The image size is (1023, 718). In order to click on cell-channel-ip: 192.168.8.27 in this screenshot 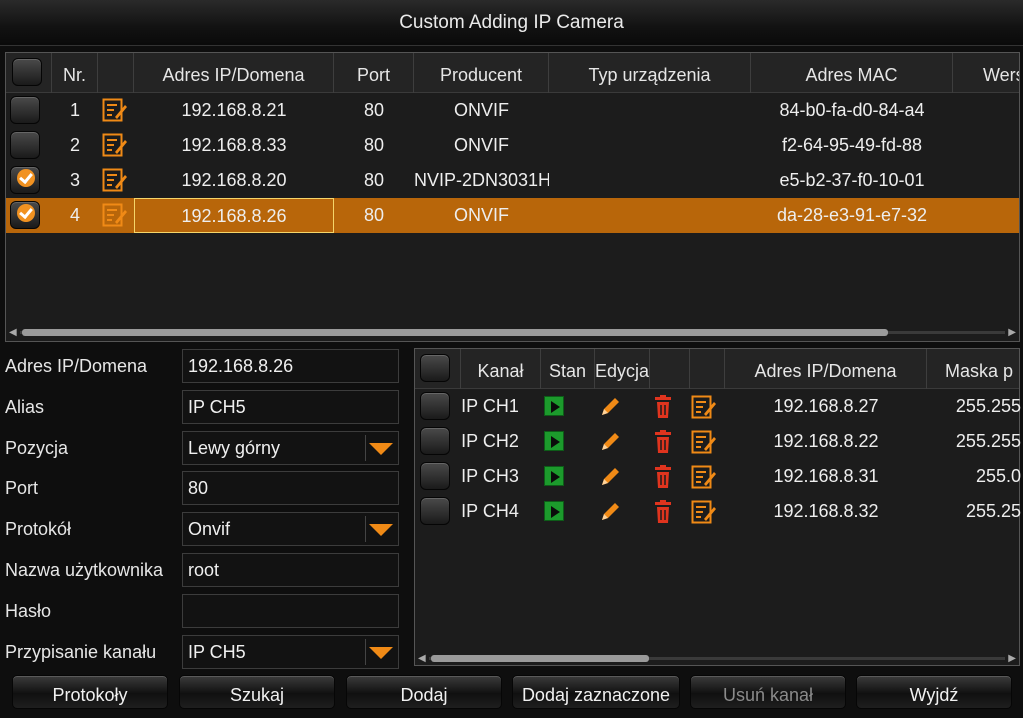, I will do `click(826, 406)`.